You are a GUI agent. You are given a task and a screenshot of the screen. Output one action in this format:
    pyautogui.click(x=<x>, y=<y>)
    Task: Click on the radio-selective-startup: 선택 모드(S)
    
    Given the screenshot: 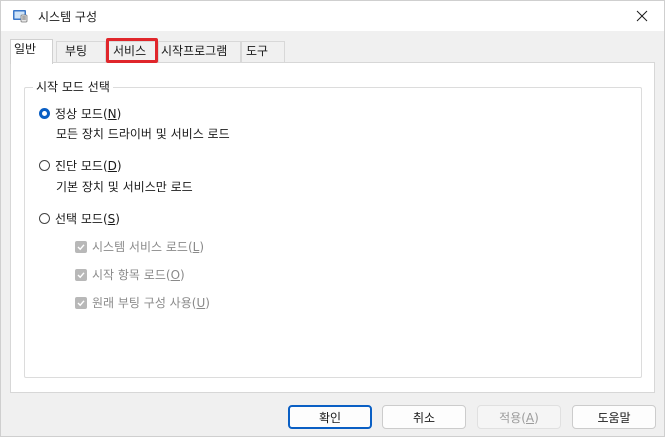 What is the action you would take?
    pyautogui.click(x=79, y=218)
    